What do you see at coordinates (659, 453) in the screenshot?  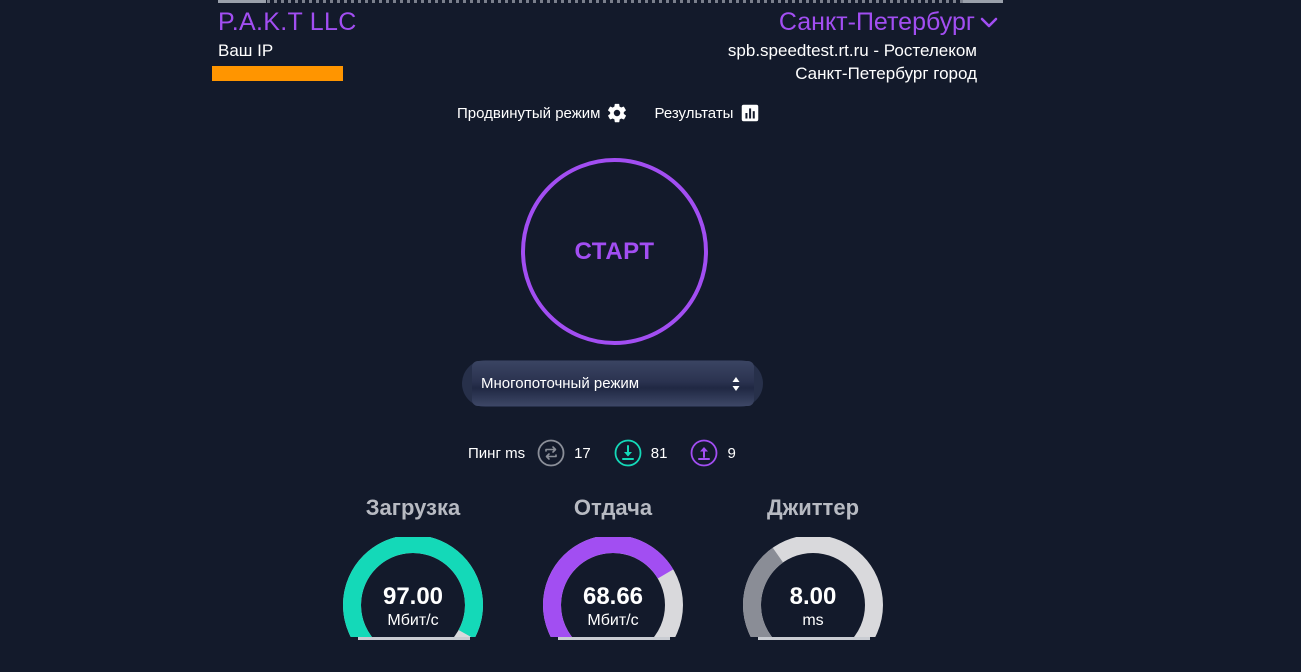 I see `ping-download-value: 81` at bounding box center [659, 453].